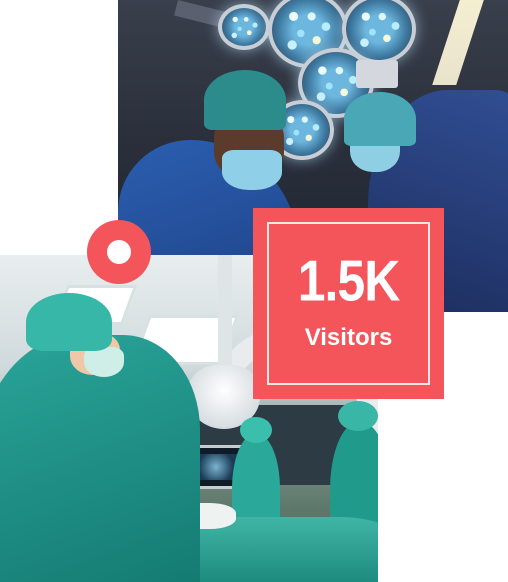 The image size is (508, 582). I want to click on stat-label: Visitors, so click(348, 337).